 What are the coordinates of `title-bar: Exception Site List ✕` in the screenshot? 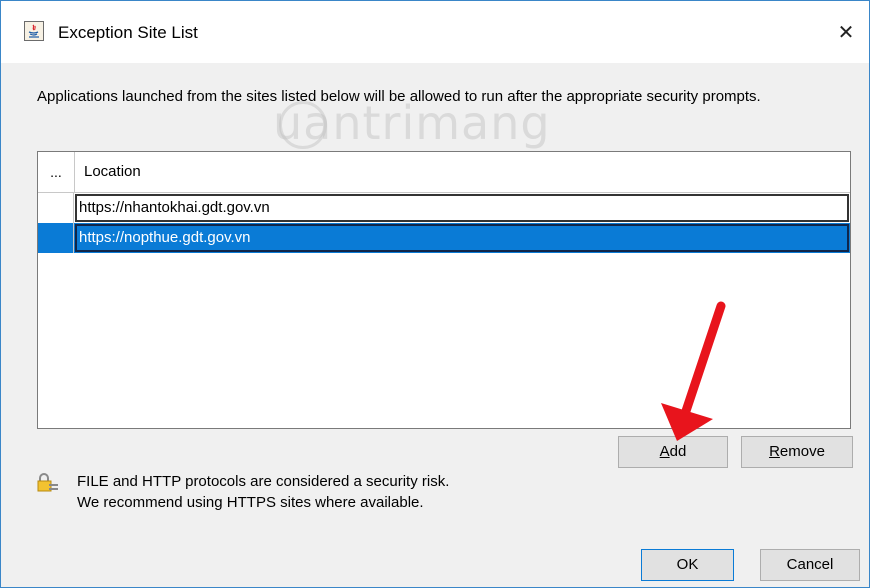 It's located at (435, 32).